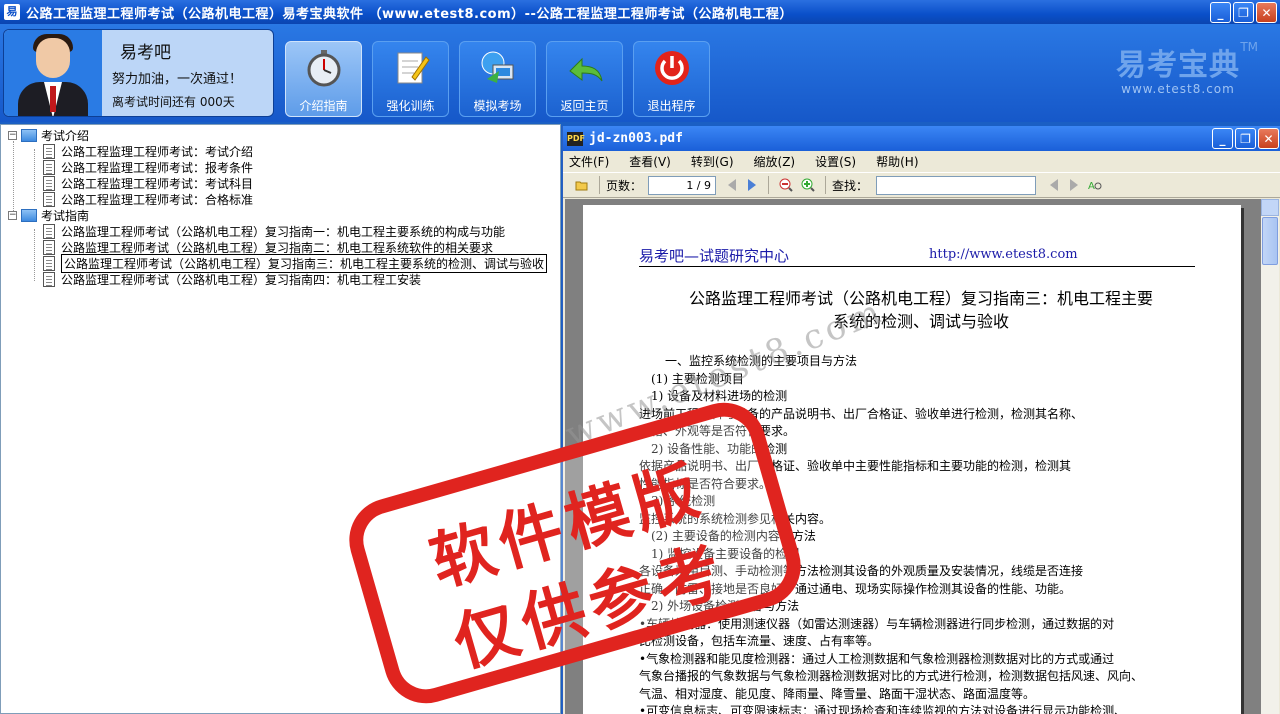 Image resolution: width=1280 pixels, height=714 pixels. I want to click on brand-name: 易考宝典, so click(1178, 65).